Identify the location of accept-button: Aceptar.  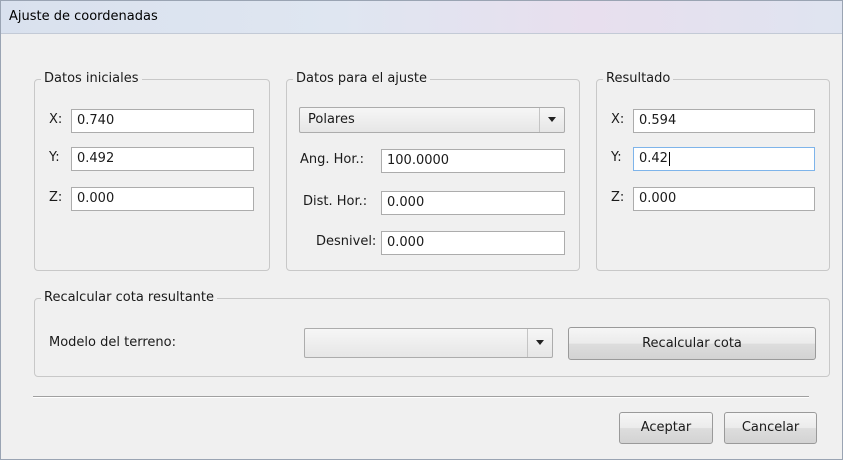
(666, 428).